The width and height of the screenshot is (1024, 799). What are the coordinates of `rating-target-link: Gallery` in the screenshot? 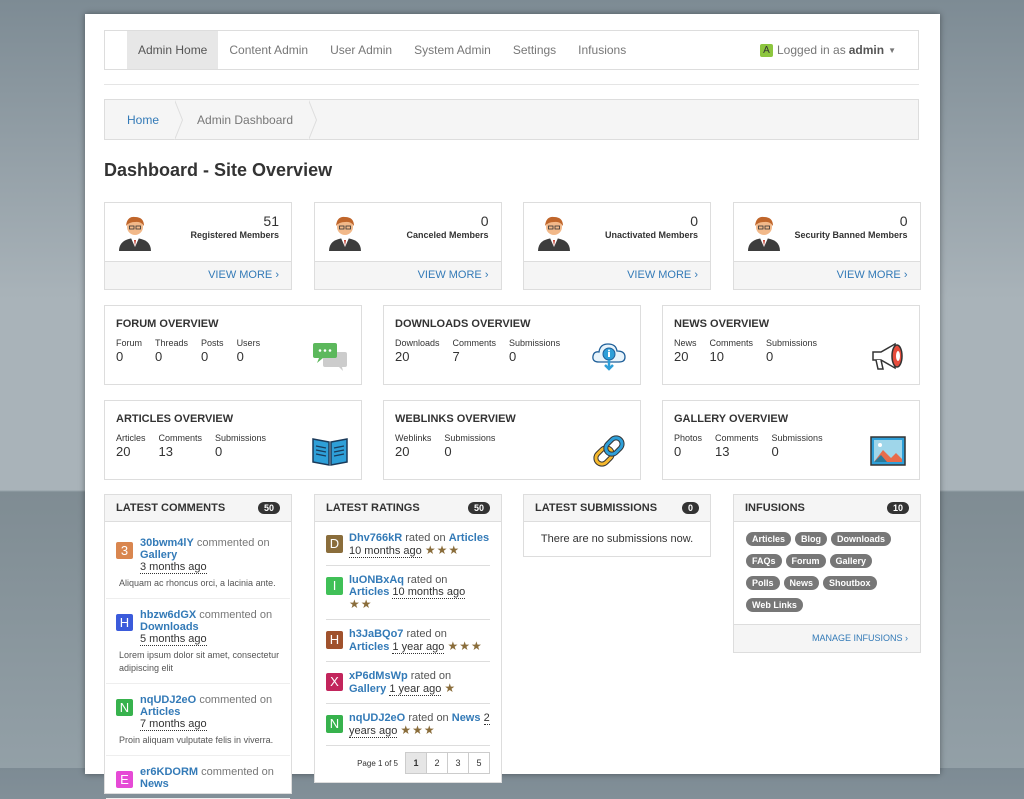 It's located at (367, 689).